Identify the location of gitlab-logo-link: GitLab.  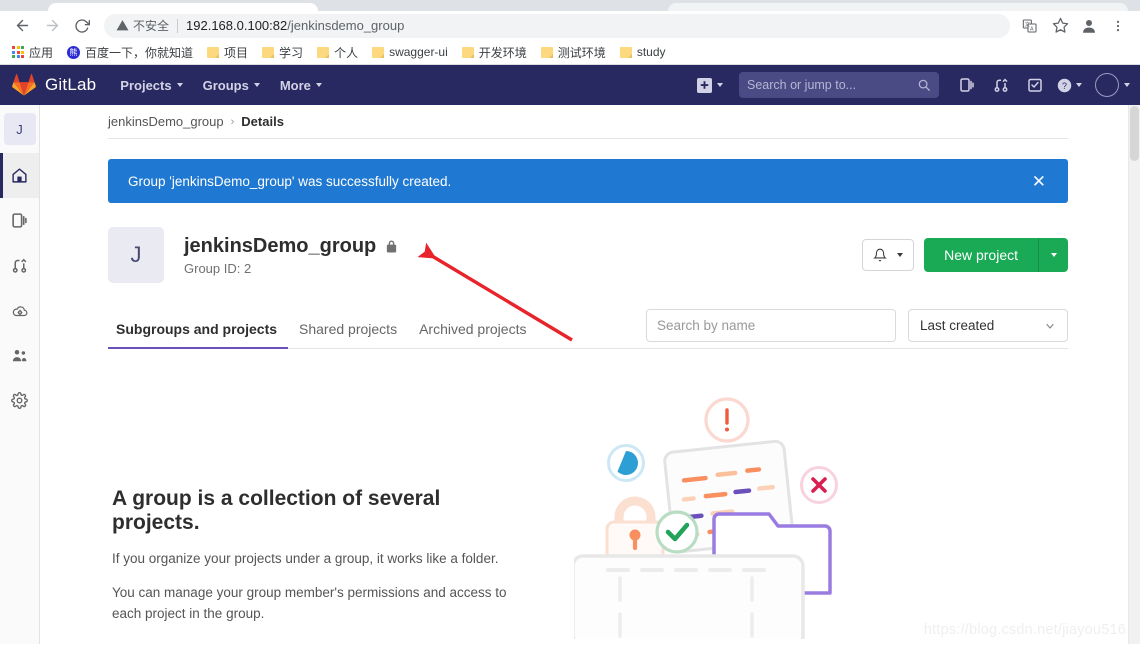
(54, 85).